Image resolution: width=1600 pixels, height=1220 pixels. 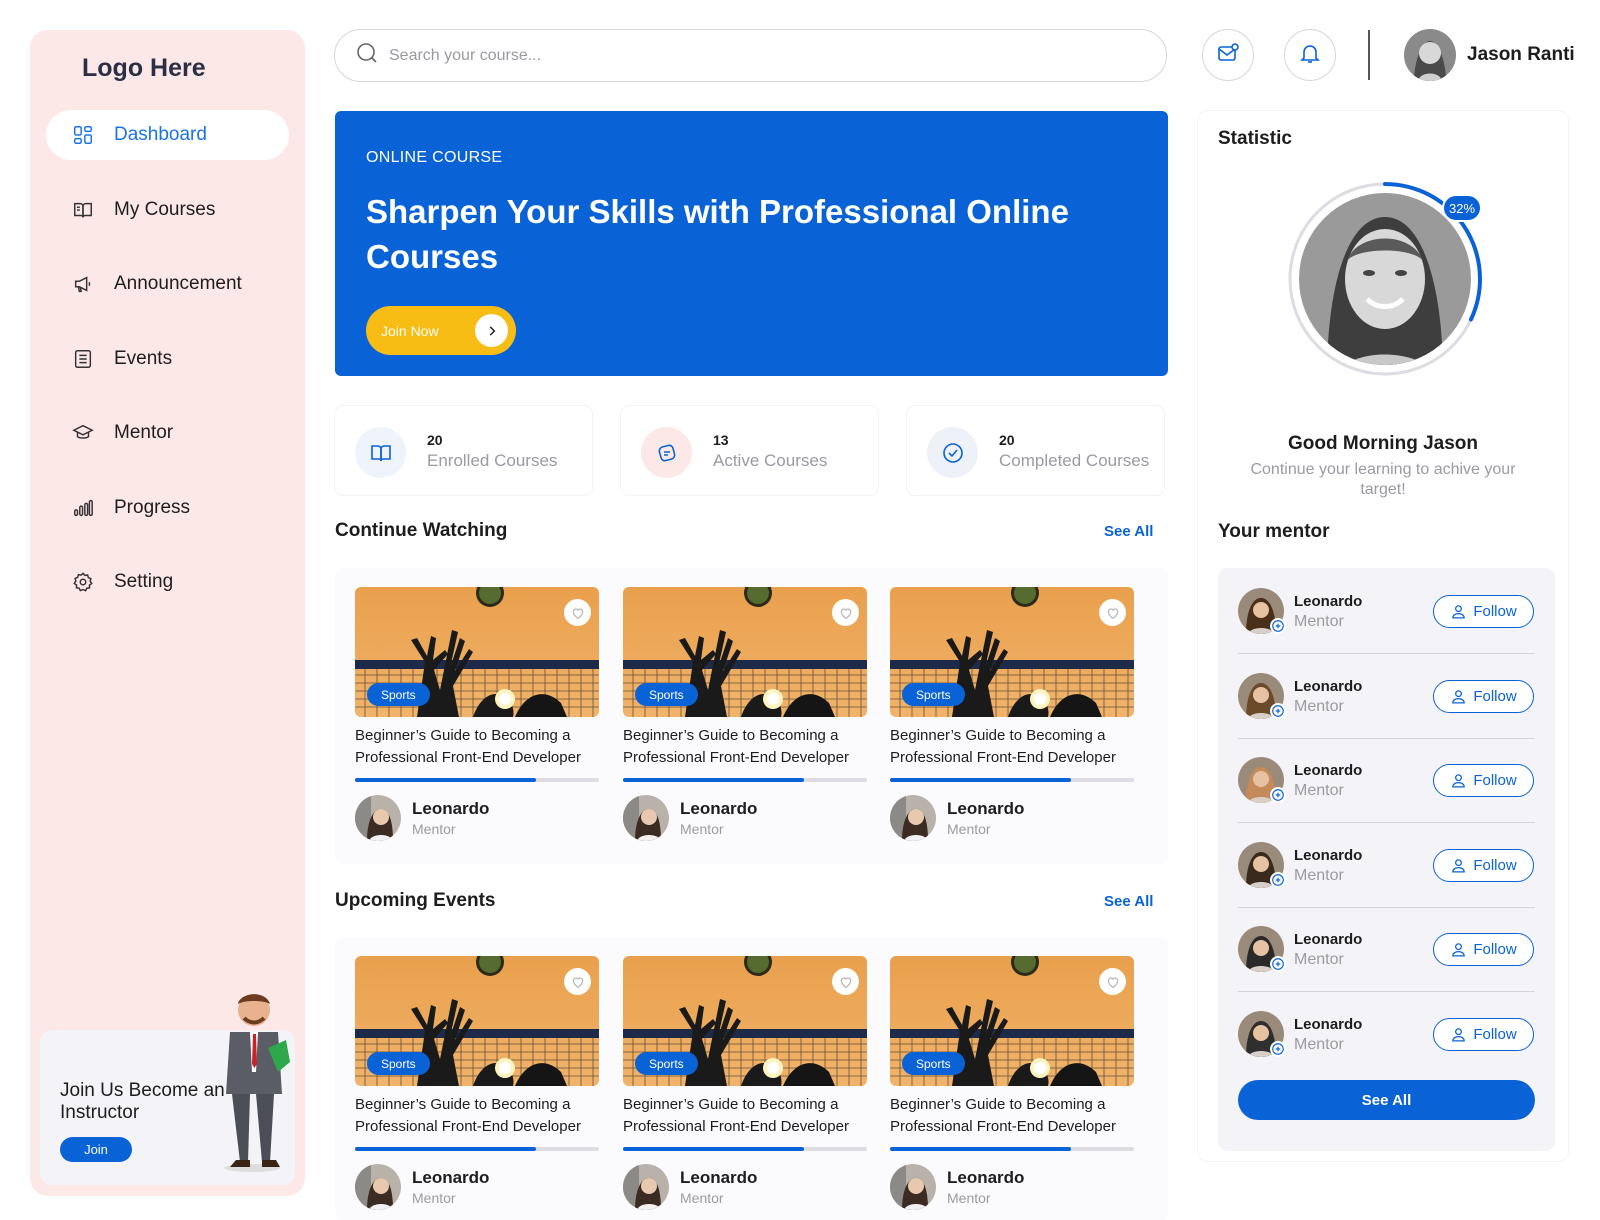 What do you see at coordinates (1074, 460) in the screenshot?
I see `stat-label: Completed Courses` at bounding box center [1074, 460].